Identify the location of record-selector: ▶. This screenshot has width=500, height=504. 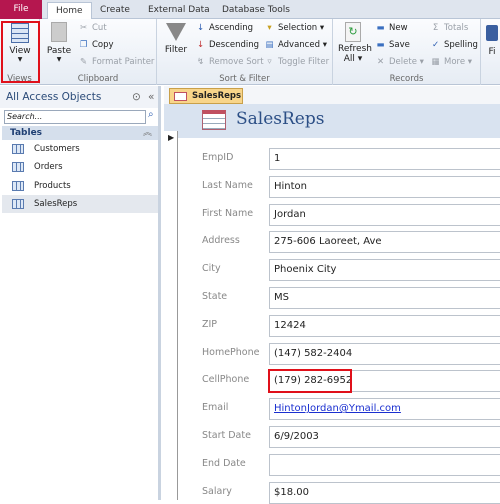
(171, 315).